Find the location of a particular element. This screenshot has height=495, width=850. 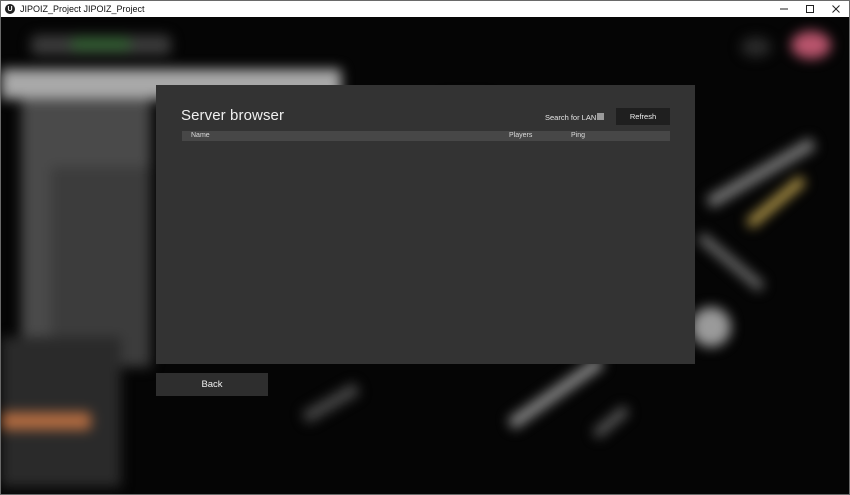

column-header-players: Players is located at coordinates (520, 135).